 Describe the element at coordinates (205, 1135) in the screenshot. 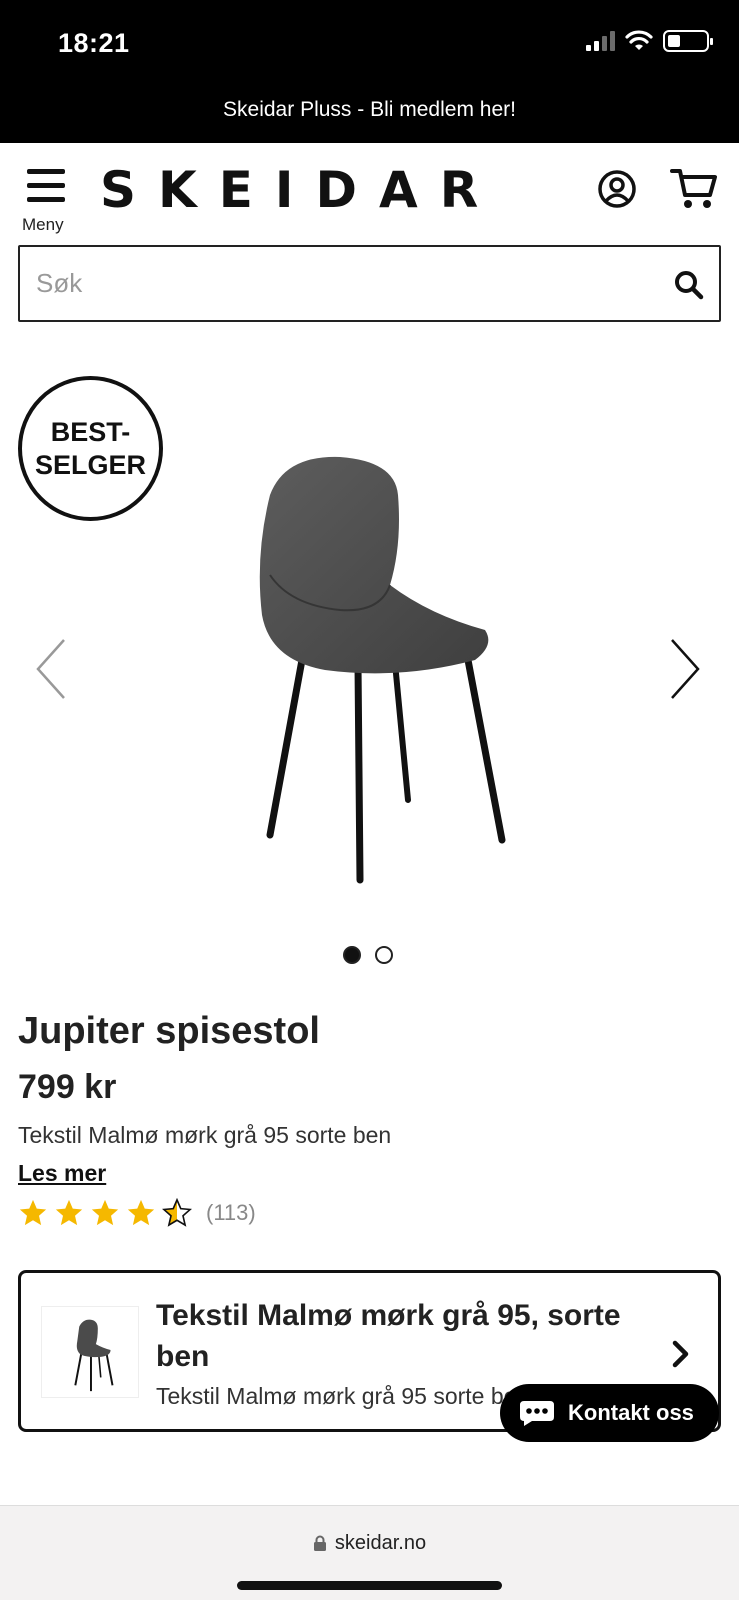

I see `product-variant: Tekstil Malmø mørk grå 95 sorte ben` at that location.